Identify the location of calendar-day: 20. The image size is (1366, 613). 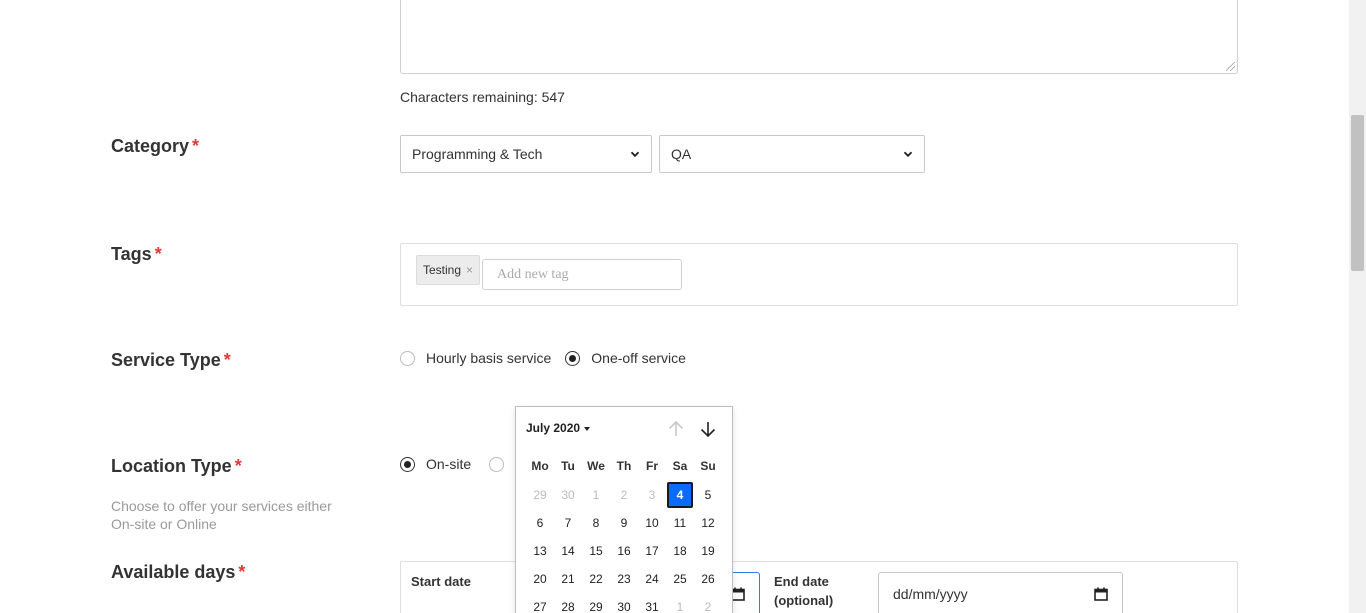
(540, 579).